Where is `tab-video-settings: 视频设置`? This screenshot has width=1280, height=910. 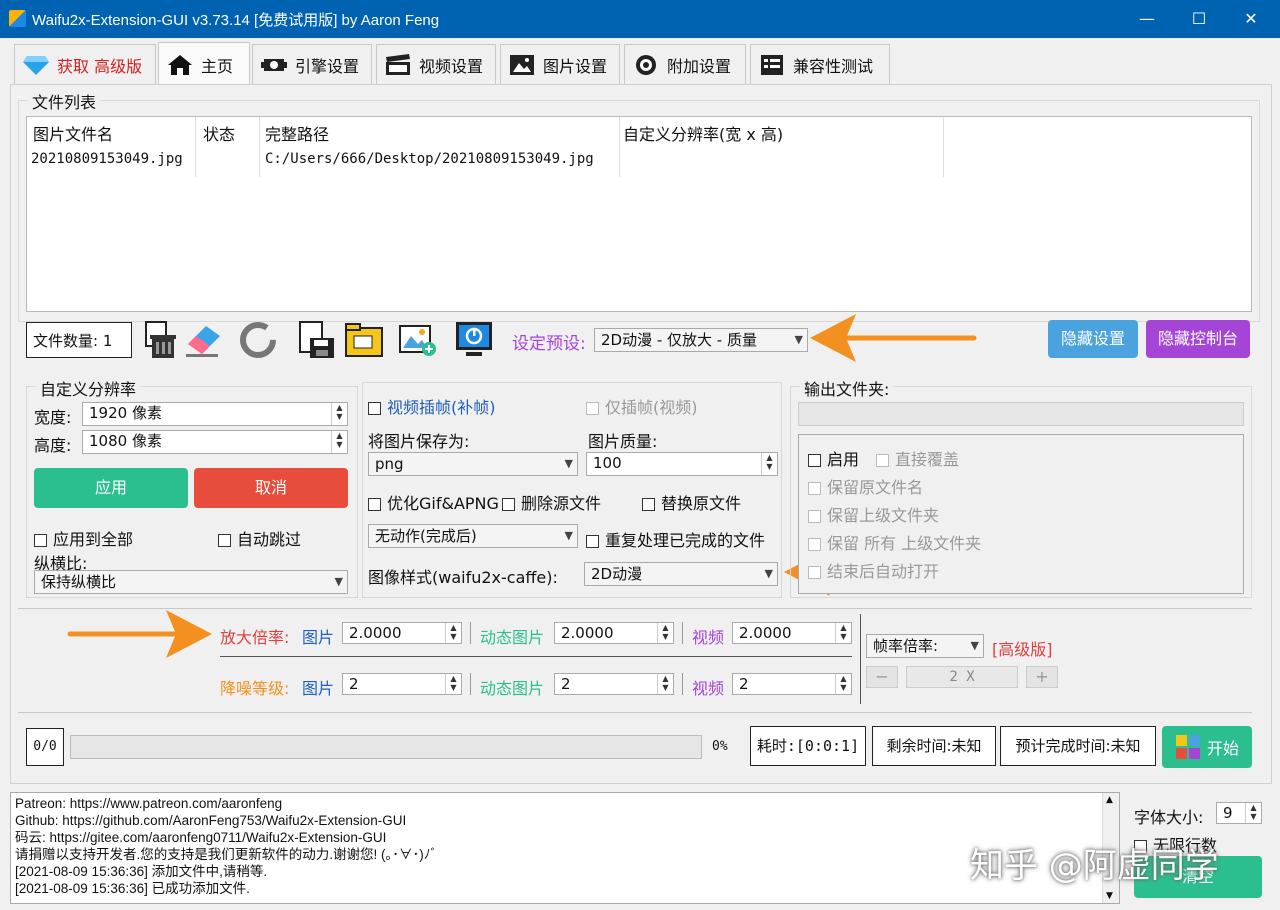
tab-video-settings: 视频设置 is located at coordinates (436, 64).